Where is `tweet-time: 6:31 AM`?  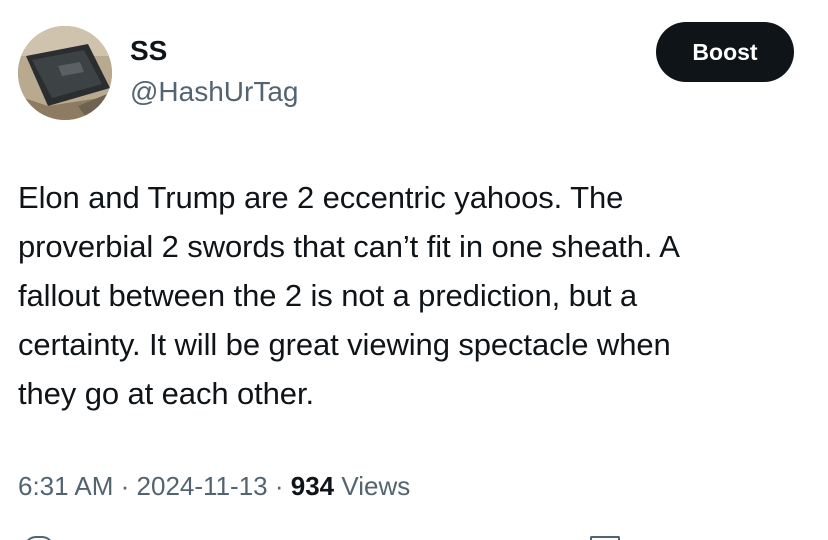 tweet-time: 6:31 AM is located at coordinates (65, 486).